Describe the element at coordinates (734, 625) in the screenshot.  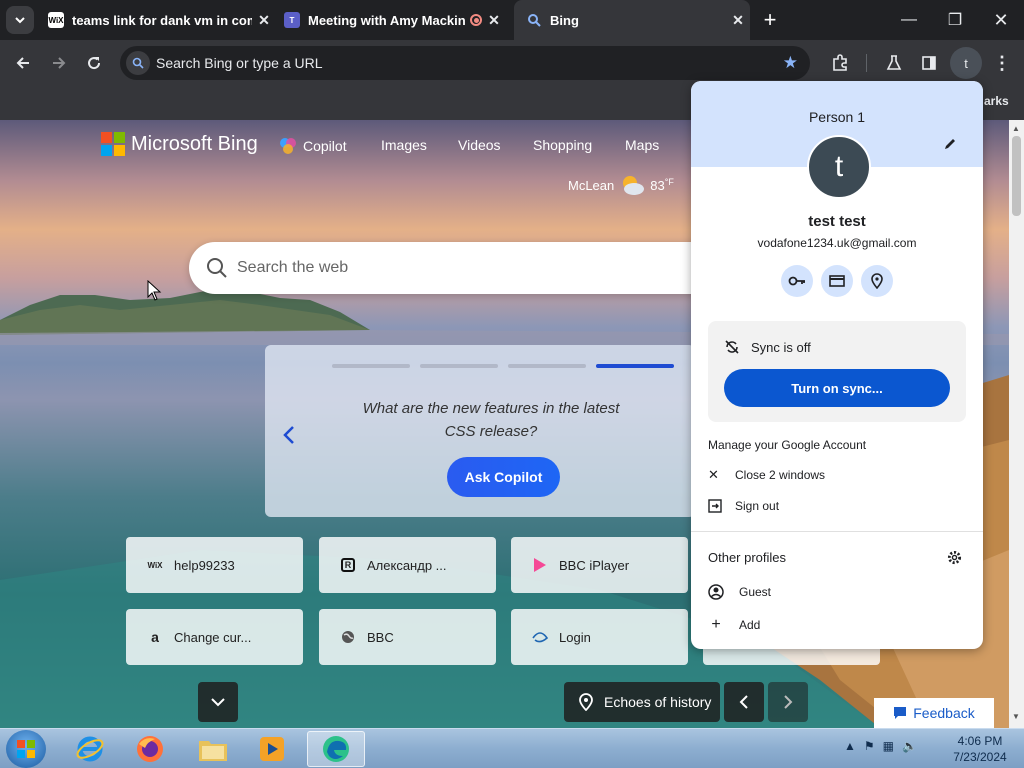
I see `add-profile-item: + Add` at that location.